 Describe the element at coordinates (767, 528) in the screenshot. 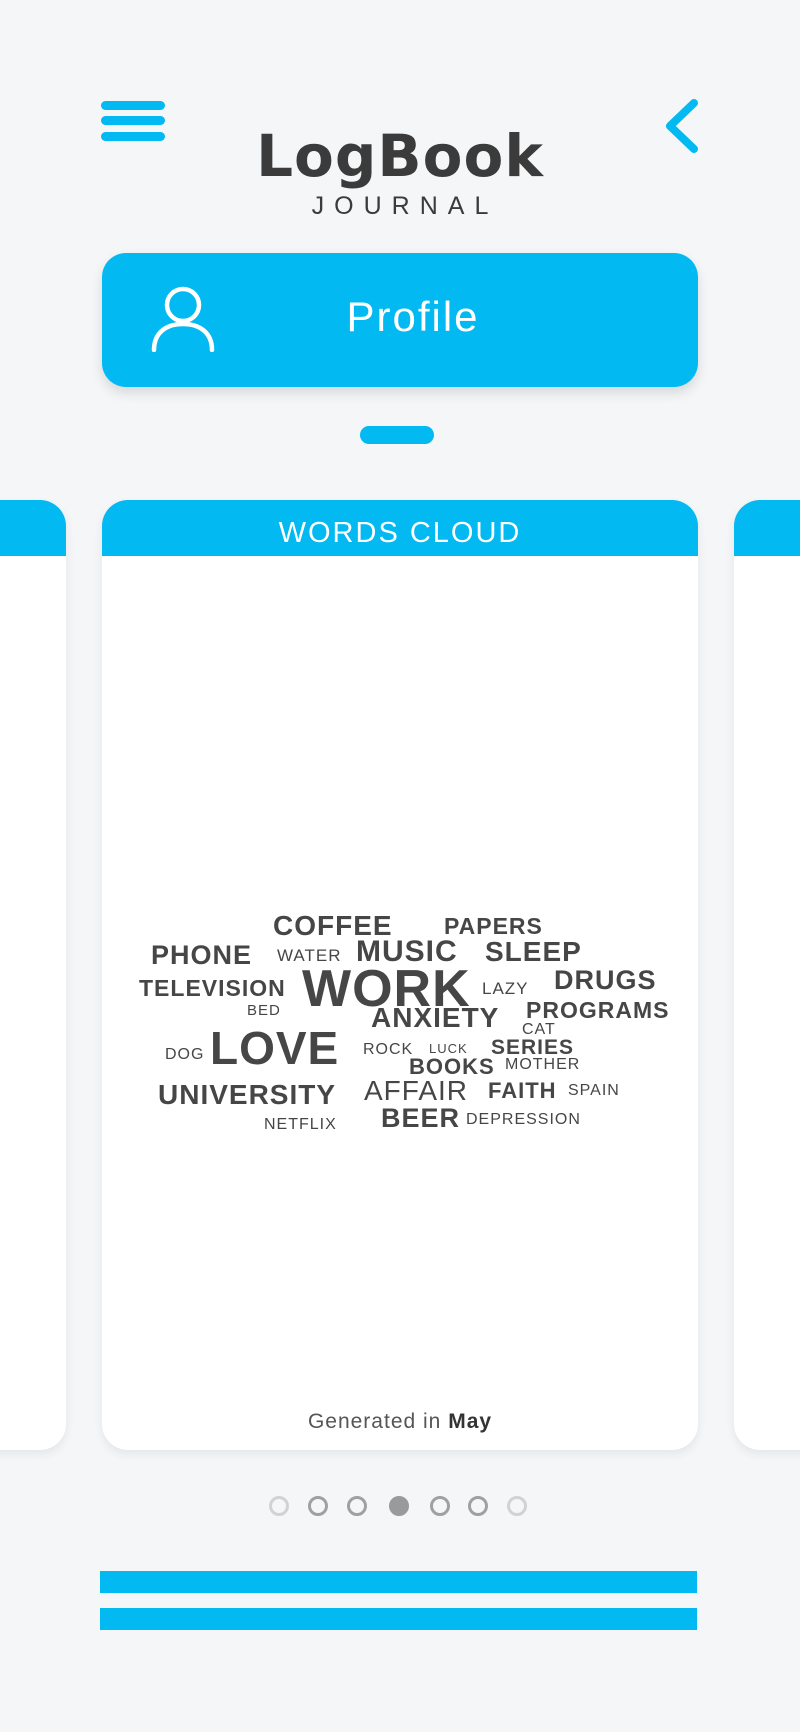

I see `next-card-header` at that location.